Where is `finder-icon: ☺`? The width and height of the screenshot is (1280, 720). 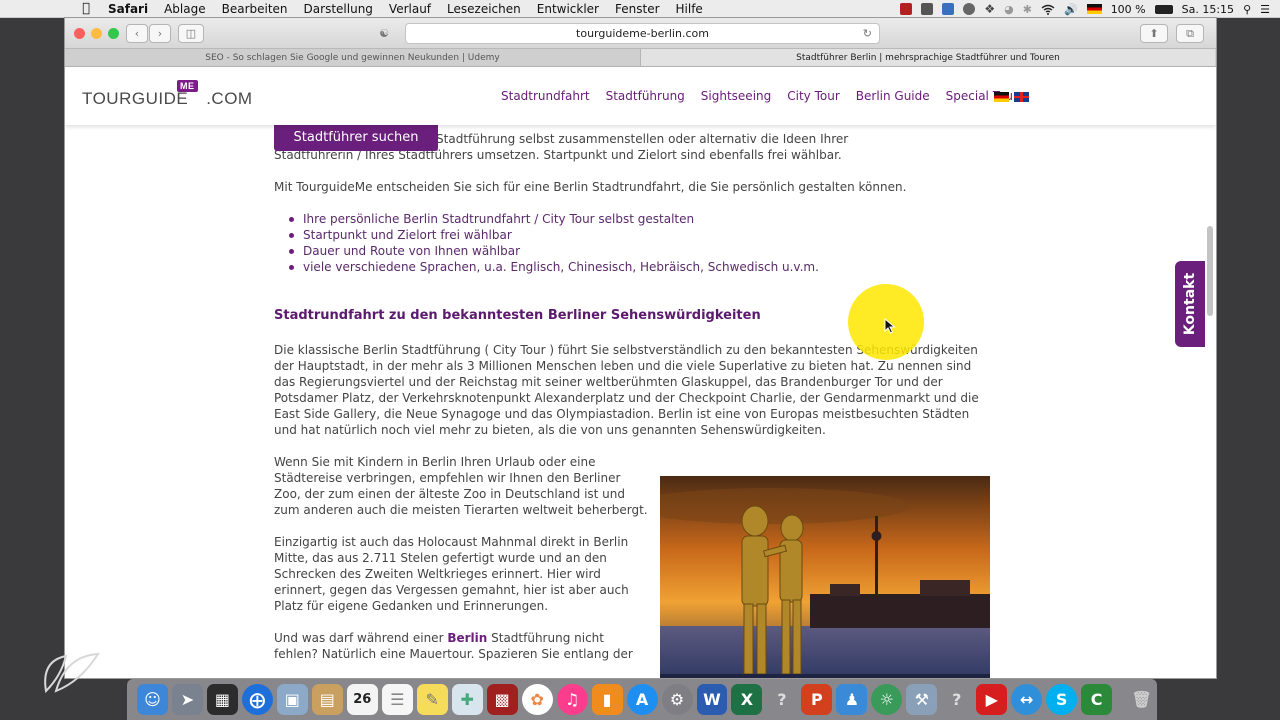
finder-icon: ☺ is located at coordinates (152, 699).